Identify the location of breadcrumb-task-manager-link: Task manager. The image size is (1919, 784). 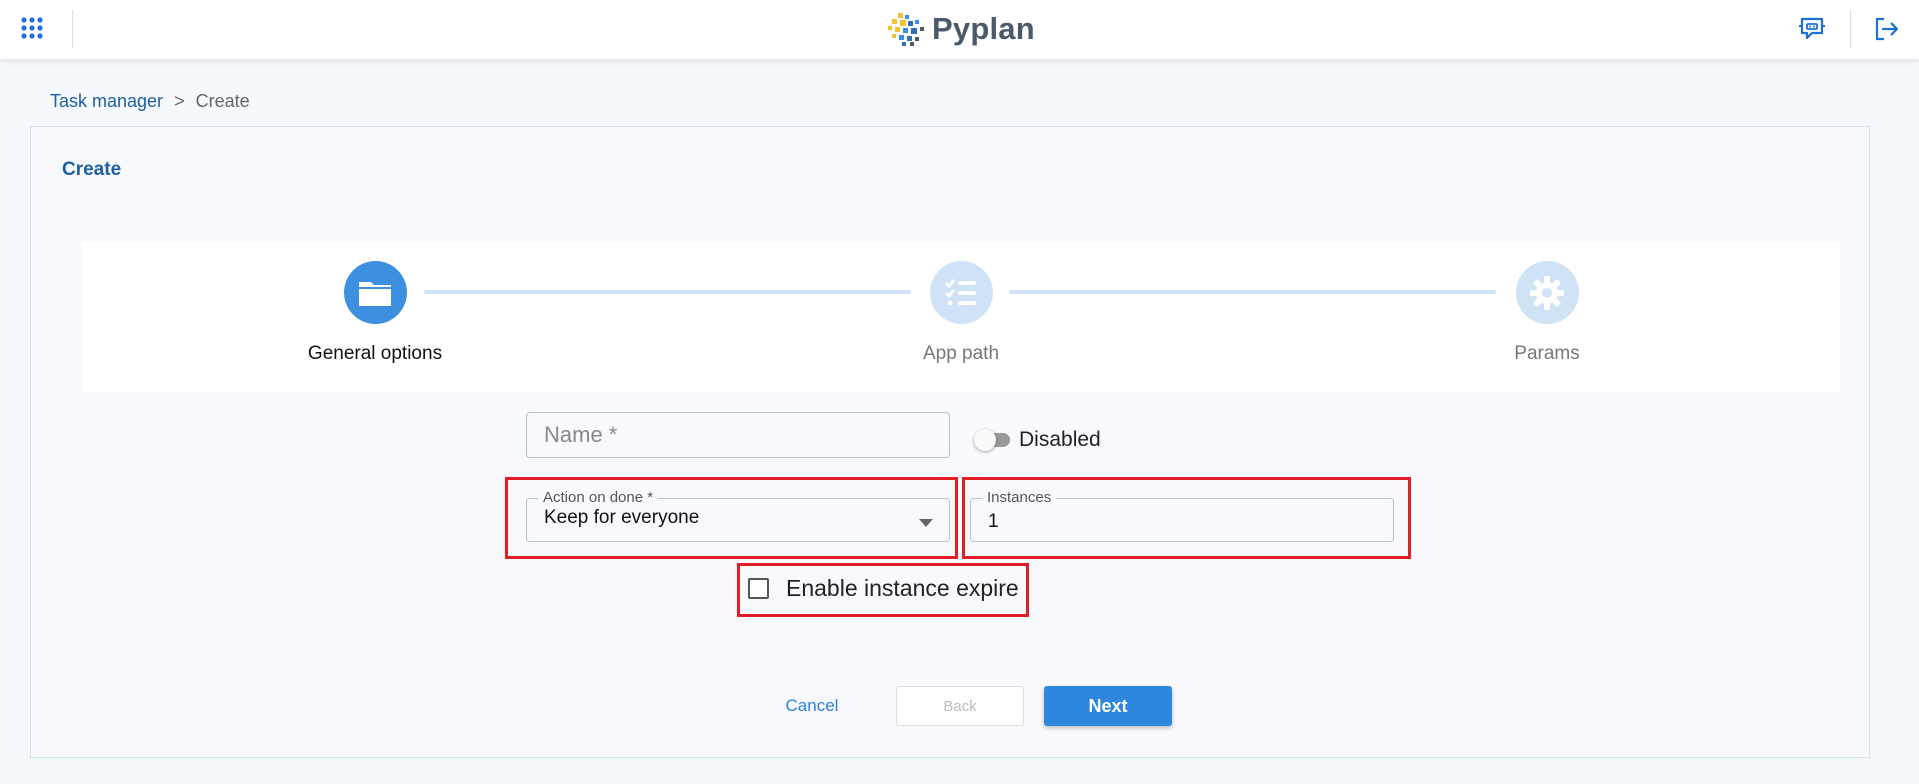
(106, 101).